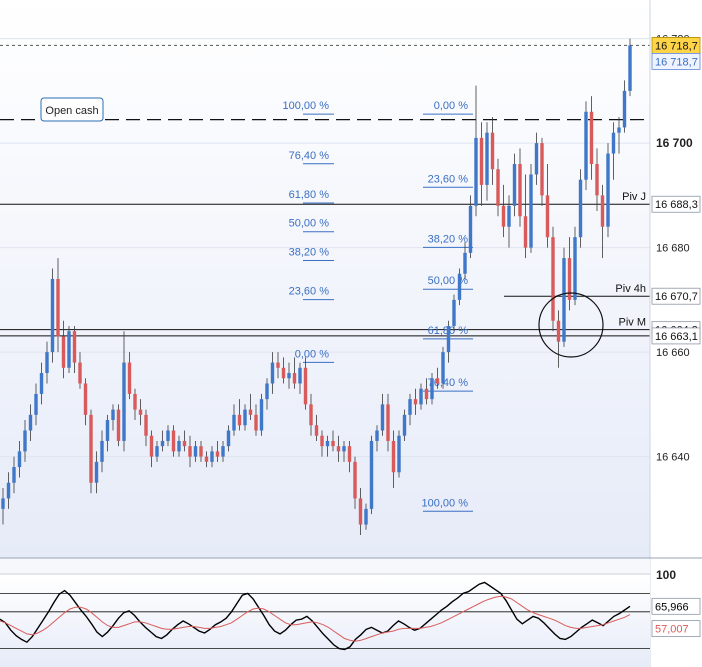 The width and height of the screenshot is (702, 667). Describe the element at coordinates (350, 617) in the screenshot. I see `oscillator-panel: 100 65,966 57,007` at that location.